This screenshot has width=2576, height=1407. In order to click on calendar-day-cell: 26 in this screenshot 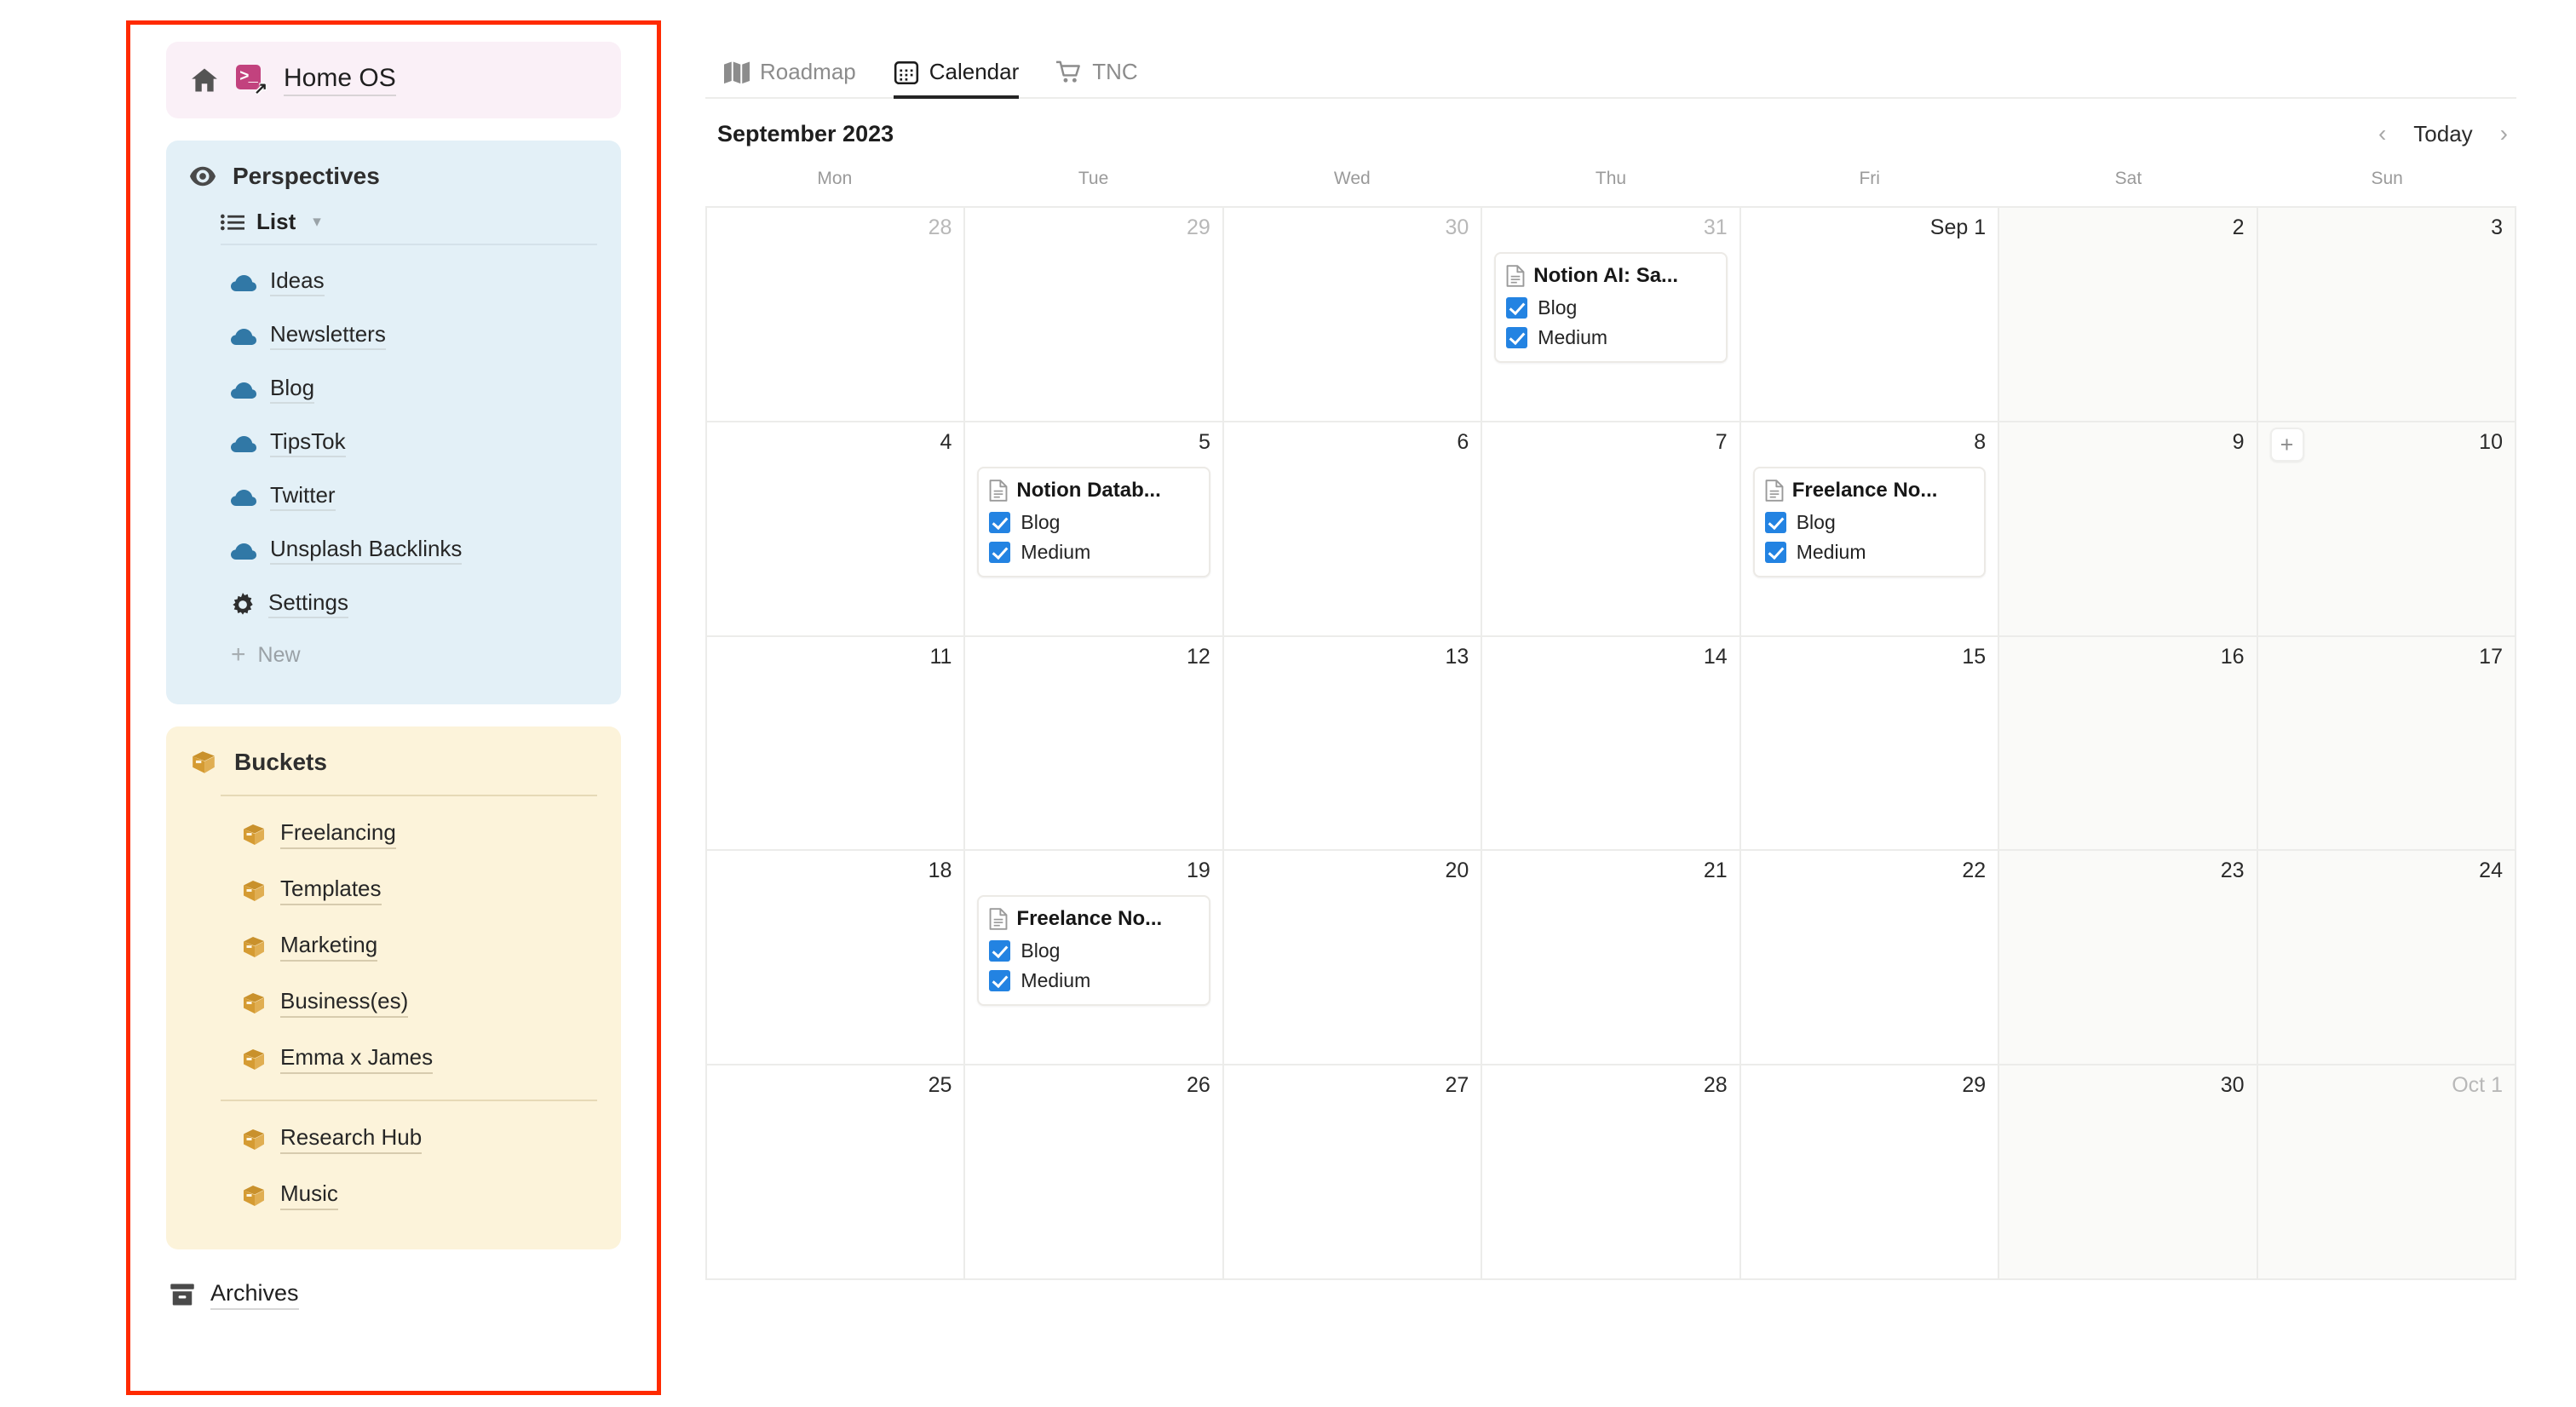, I will do `click(1095, 1172)`.